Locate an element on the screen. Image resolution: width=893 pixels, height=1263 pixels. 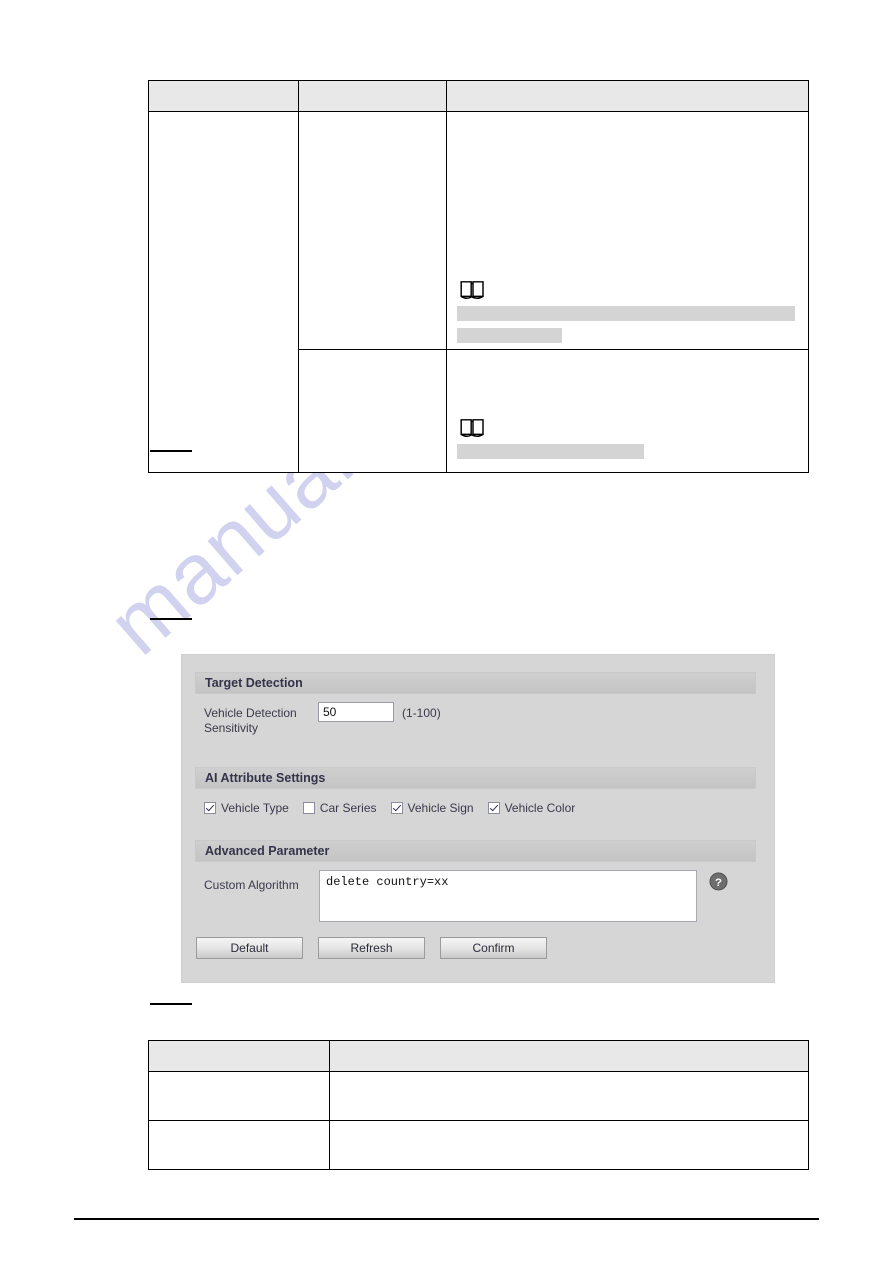
sensitivity-range-hint: (1-100) is located at coordinates (421, 713).